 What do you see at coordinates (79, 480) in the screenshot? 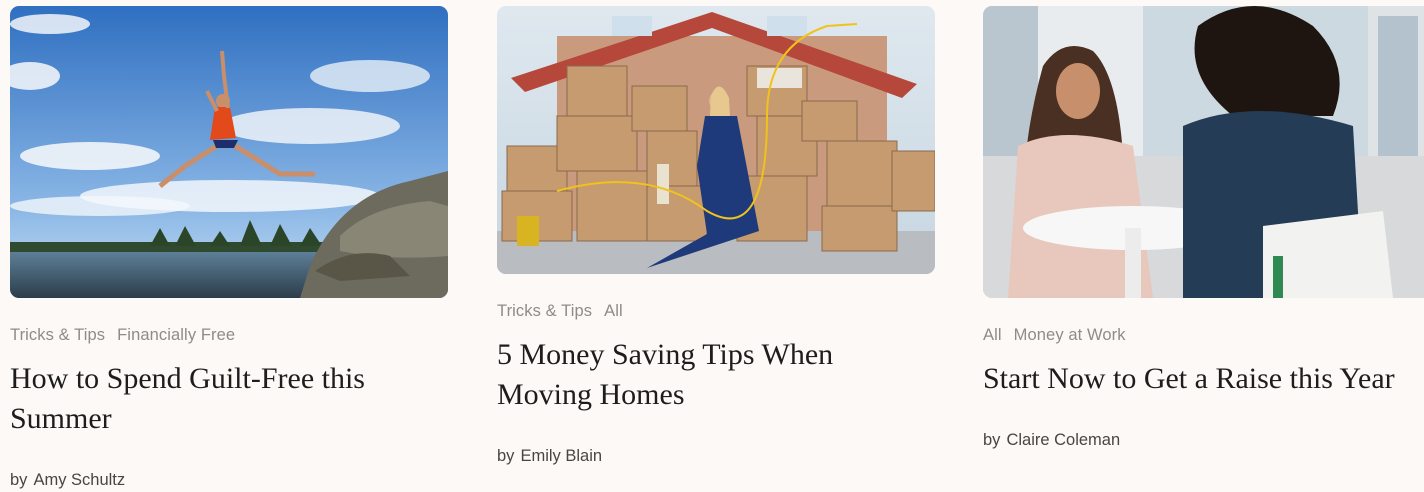
I see `author-link: Amy Schultz` at bounding box center [79, 480].